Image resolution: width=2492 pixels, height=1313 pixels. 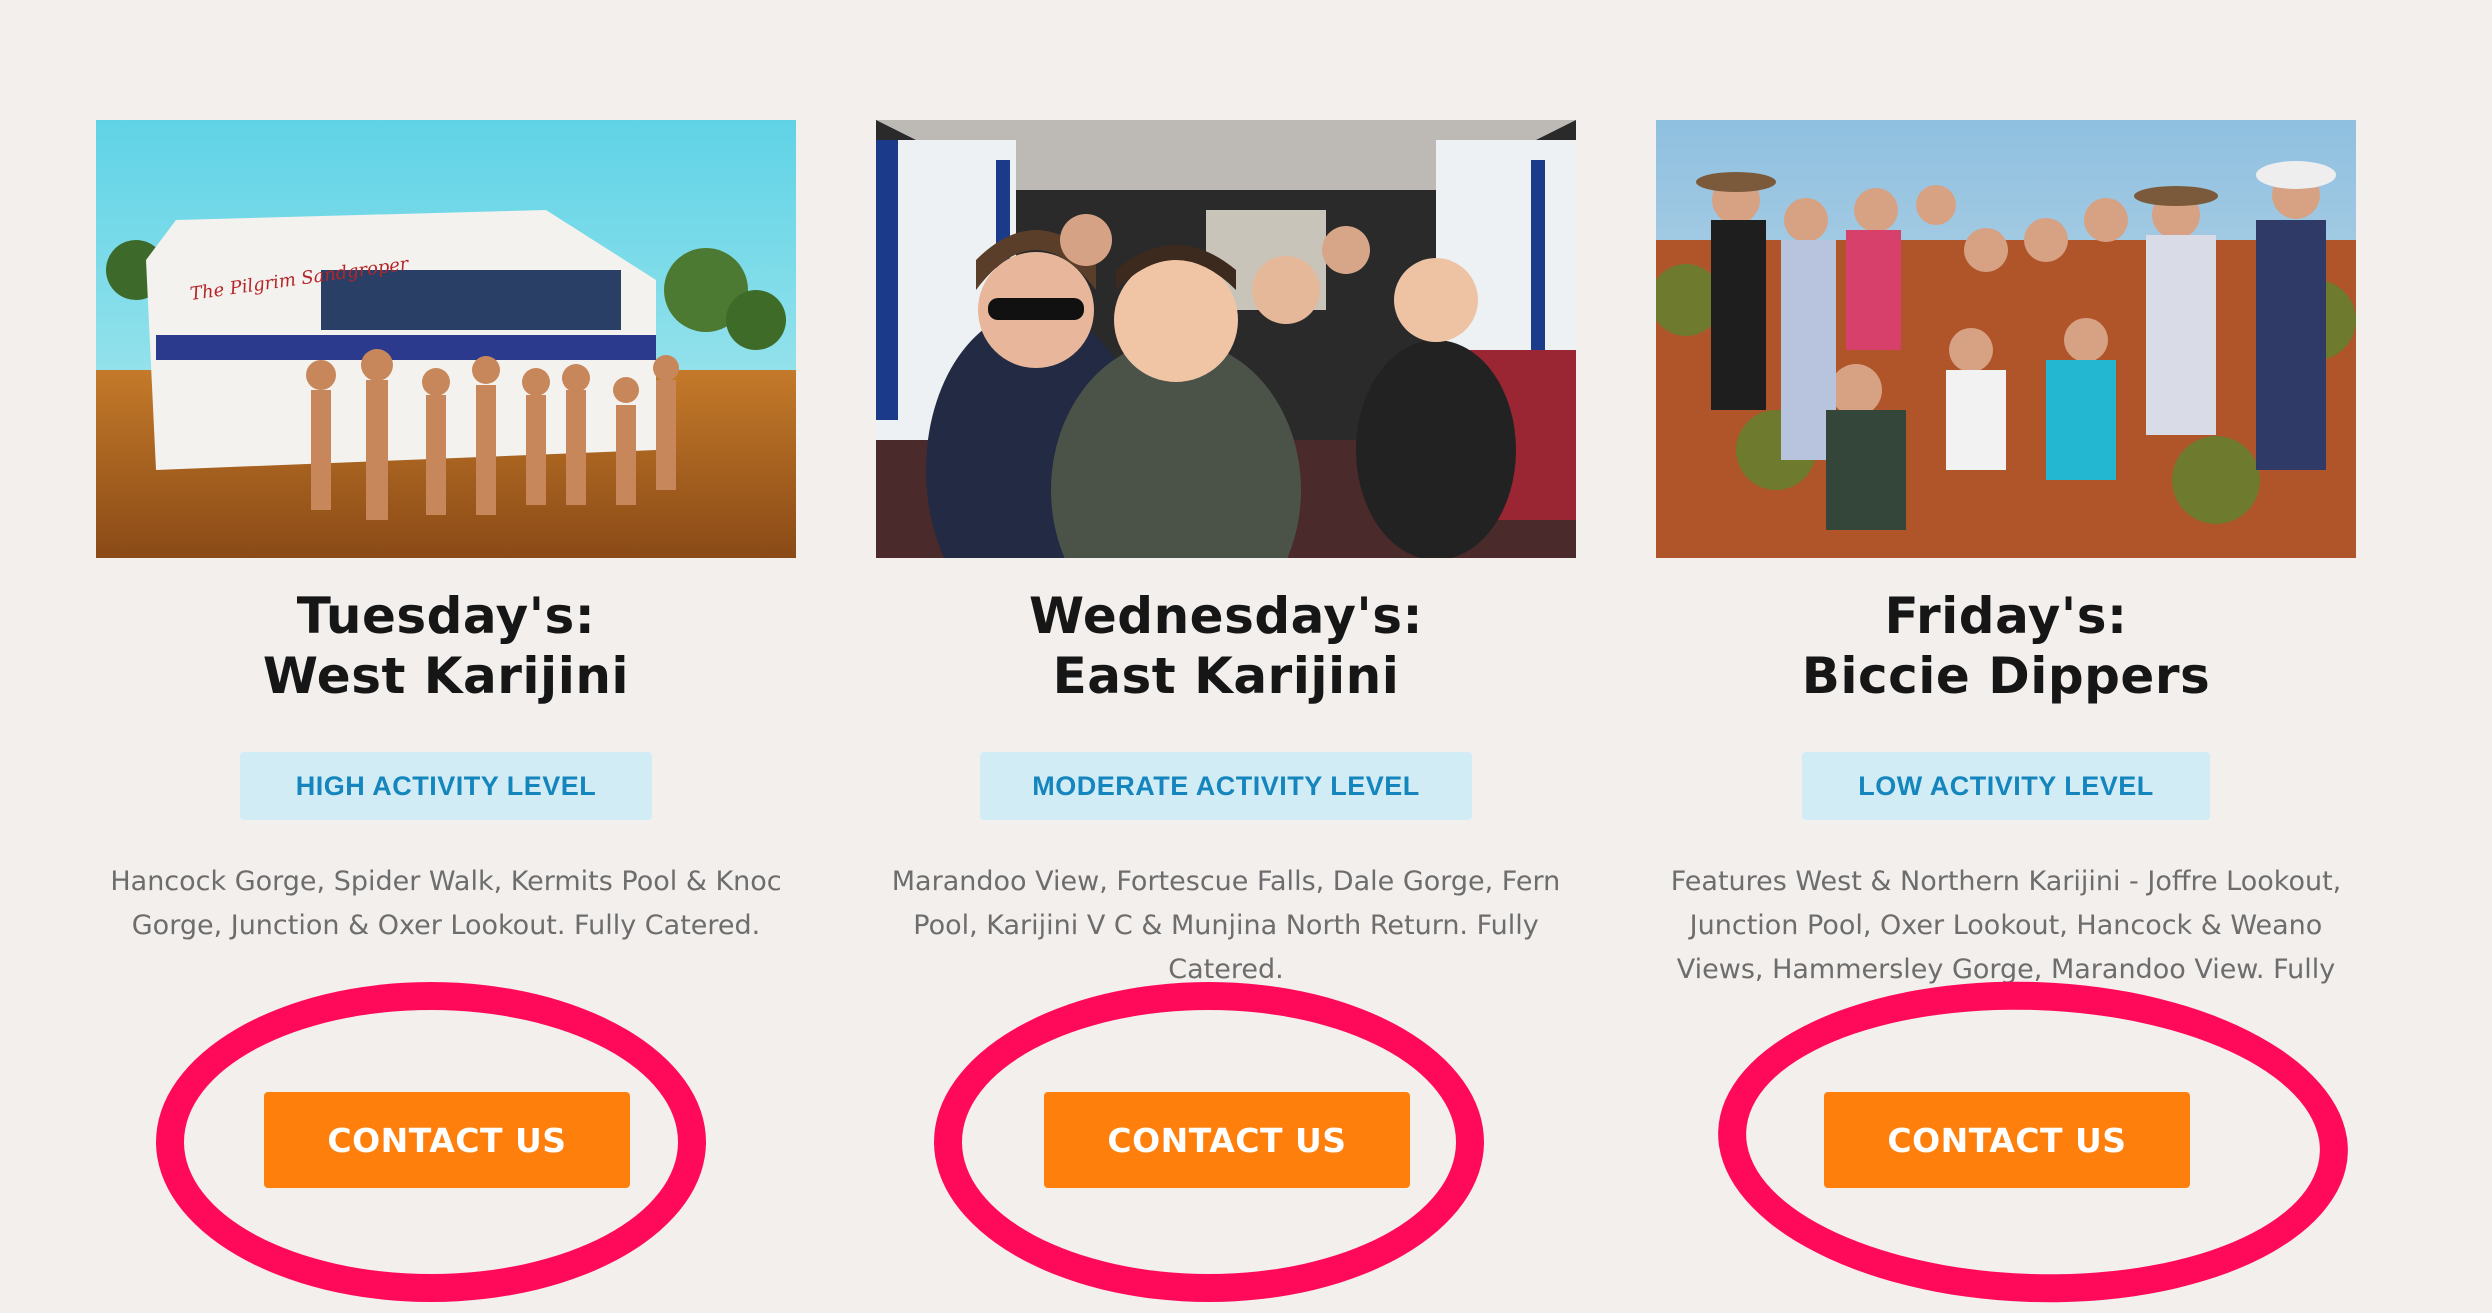 What do you see at coordinates (446, 786) in the screenshot?
I see `activity-level-badge: HIGH ACTIVITY LEVEL` at bounding box center [446, 786].